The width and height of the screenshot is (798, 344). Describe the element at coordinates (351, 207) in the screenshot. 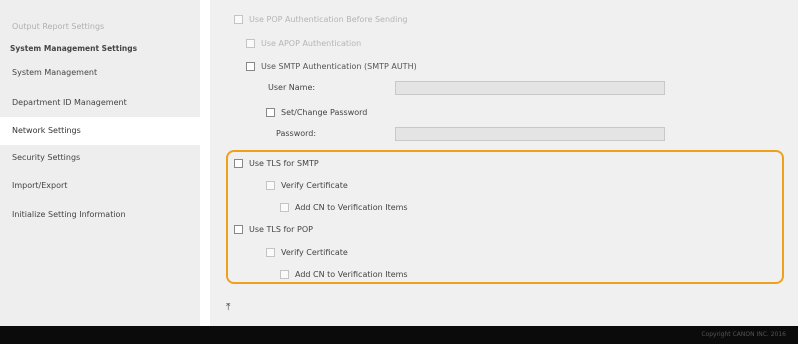

I see `tls-smtp-addcn-label: Add CN to Verification Items` at that location.